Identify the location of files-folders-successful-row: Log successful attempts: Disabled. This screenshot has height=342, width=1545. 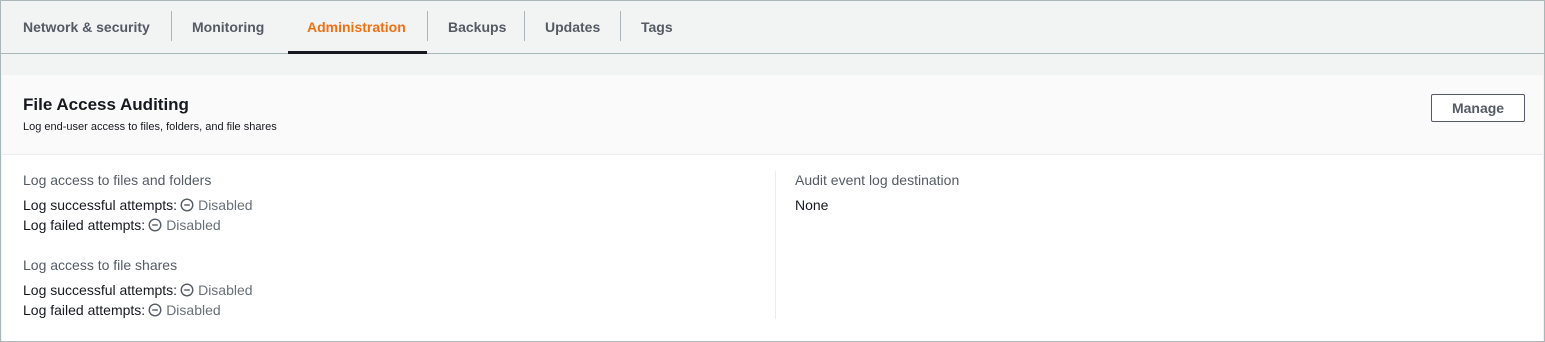
(138, 205).